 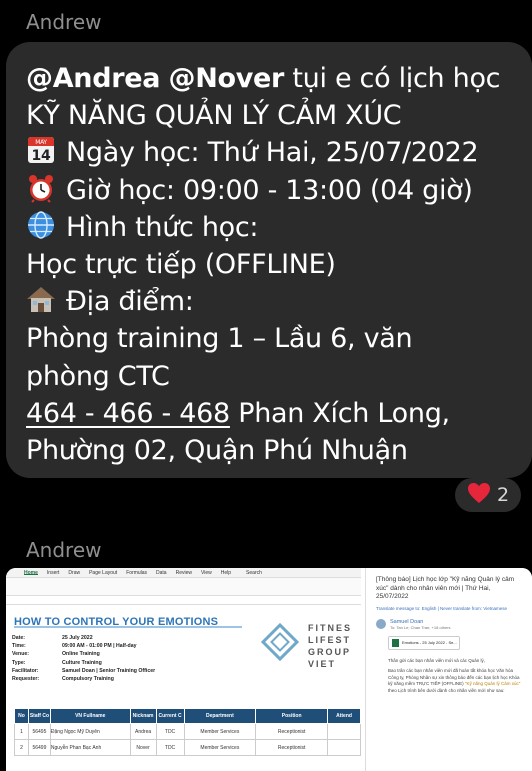 What do you see at coordinates (19, 662) in the screenshot?
I see `info-key: Type:` at bounding box center [19, 662].